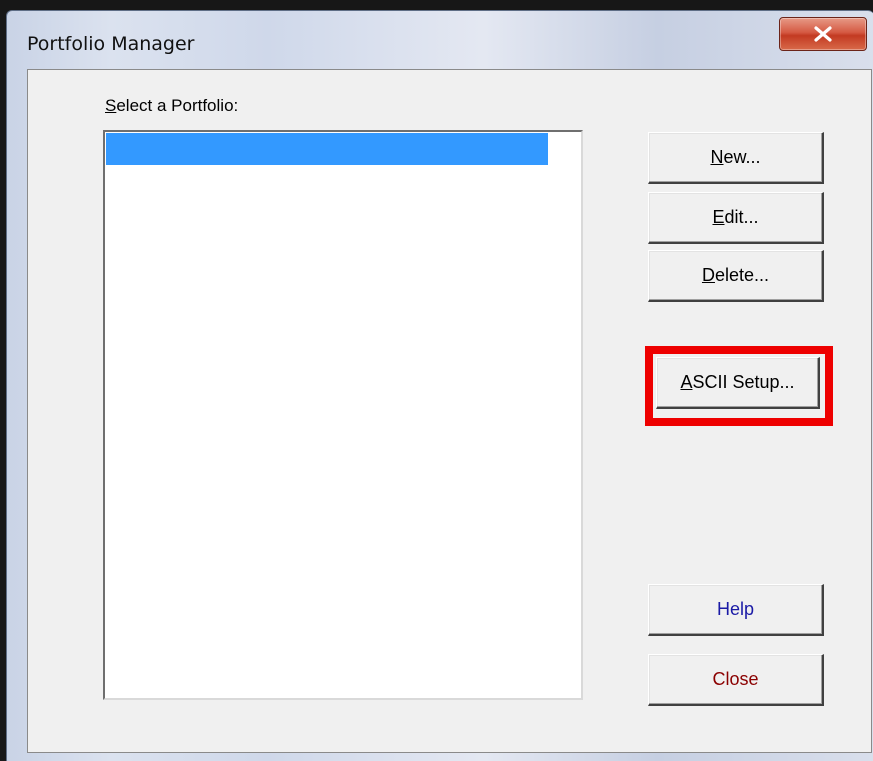  What do you see at coordinates (440, 41) in the screenshot?
I see `title-bar: Portfolio Manager` at bounding box center [440, 41].